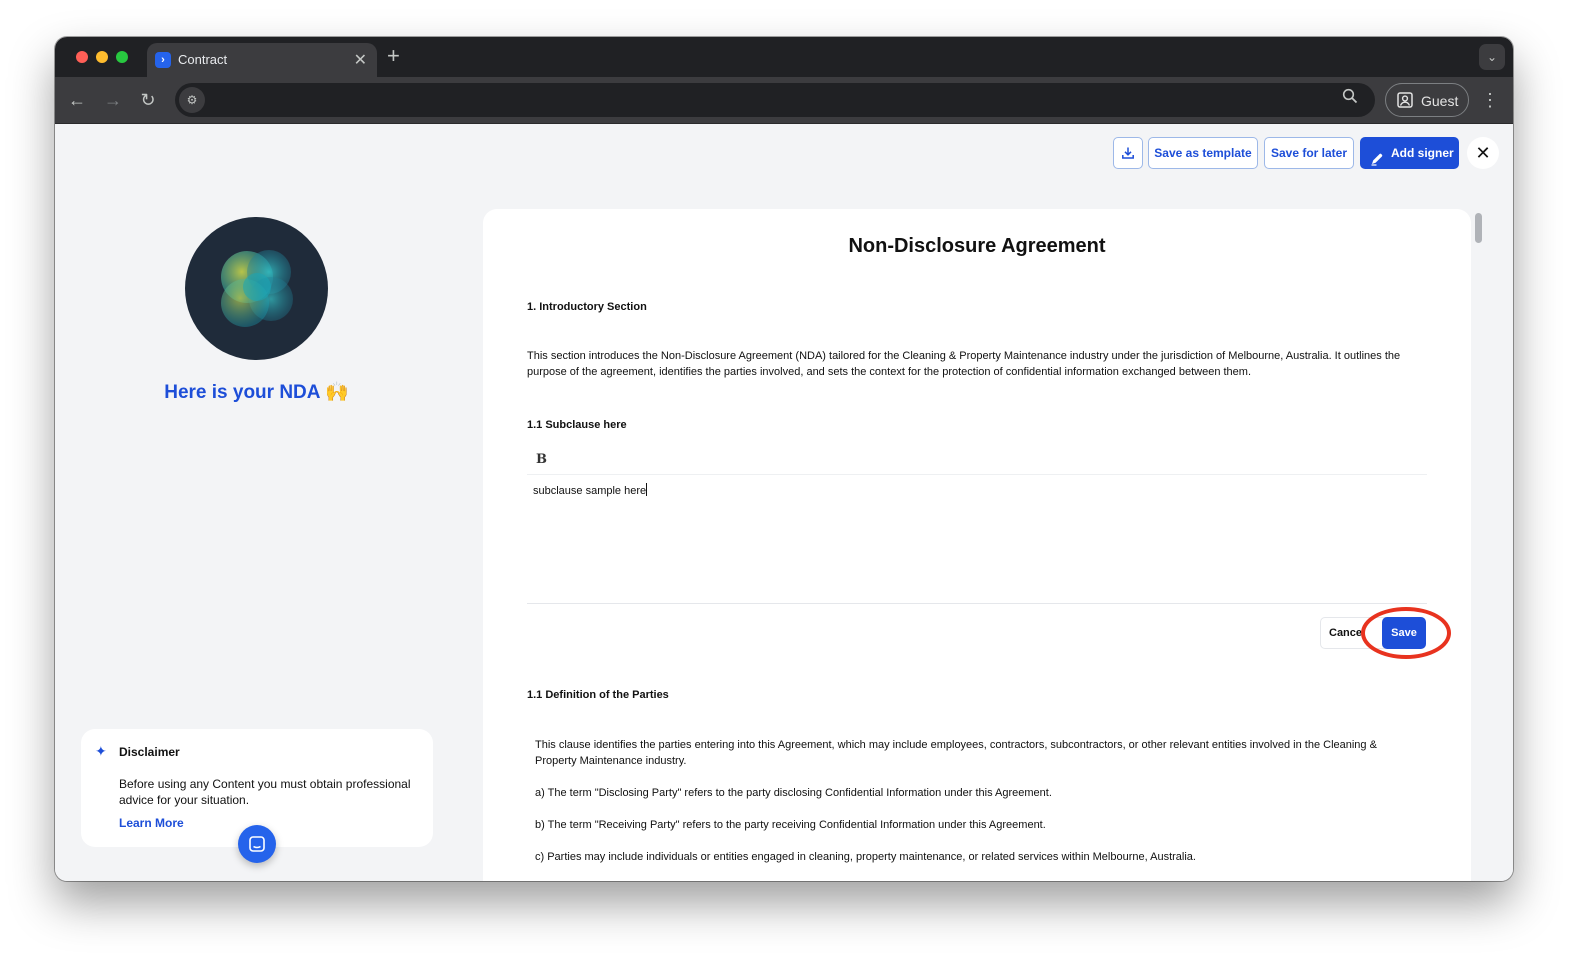 Image resolution: width=1579 pixels, height=960 pixels. Describe the element at coordinates (203, 59) in the screenshot. I see `tab-title: Contract` at that location.